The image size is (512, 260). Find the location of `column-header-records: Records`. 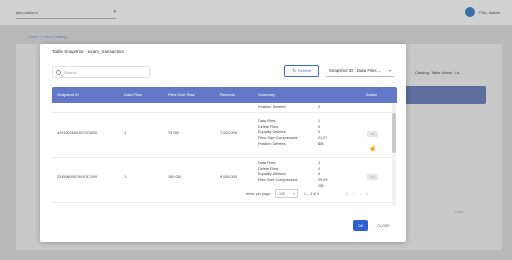

column-header-records: Records is located at coordinates (227, 94).